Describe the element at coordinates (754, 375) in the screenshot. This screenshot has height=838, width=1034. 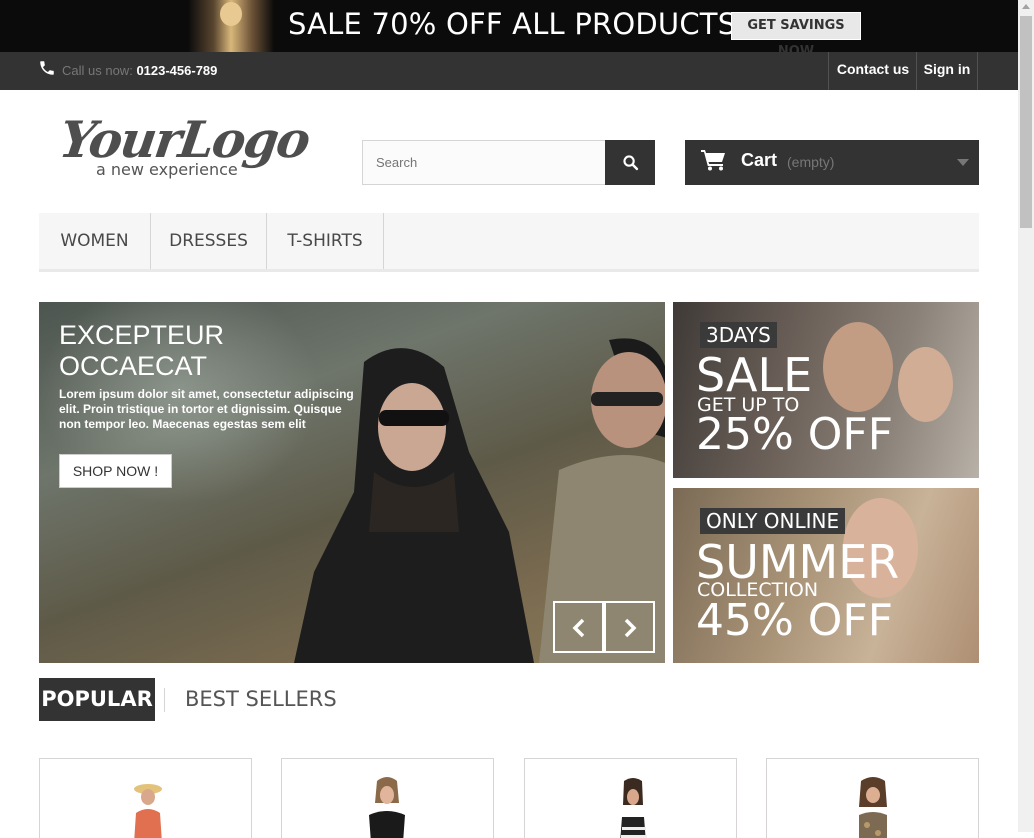
I see `promo-tile-heading: SALE` at that location.